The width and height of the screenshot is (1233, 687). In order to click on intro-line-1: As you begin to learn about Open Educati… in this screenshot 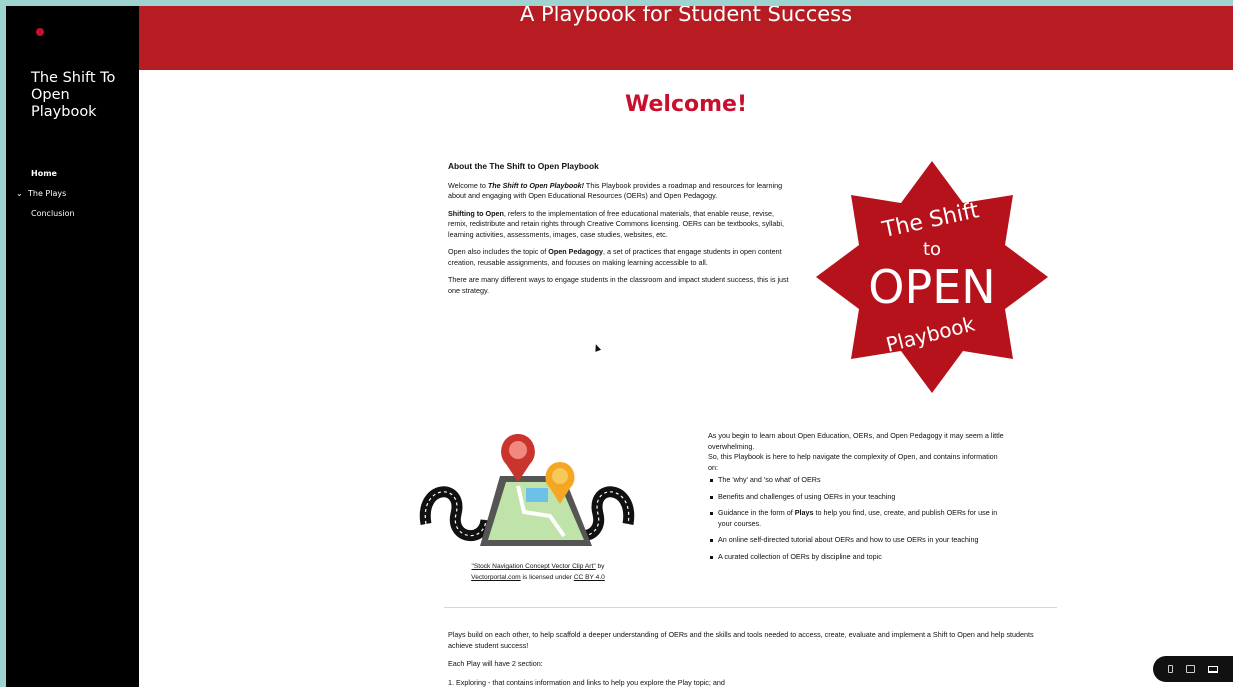, I will do `click(856, 441)`.